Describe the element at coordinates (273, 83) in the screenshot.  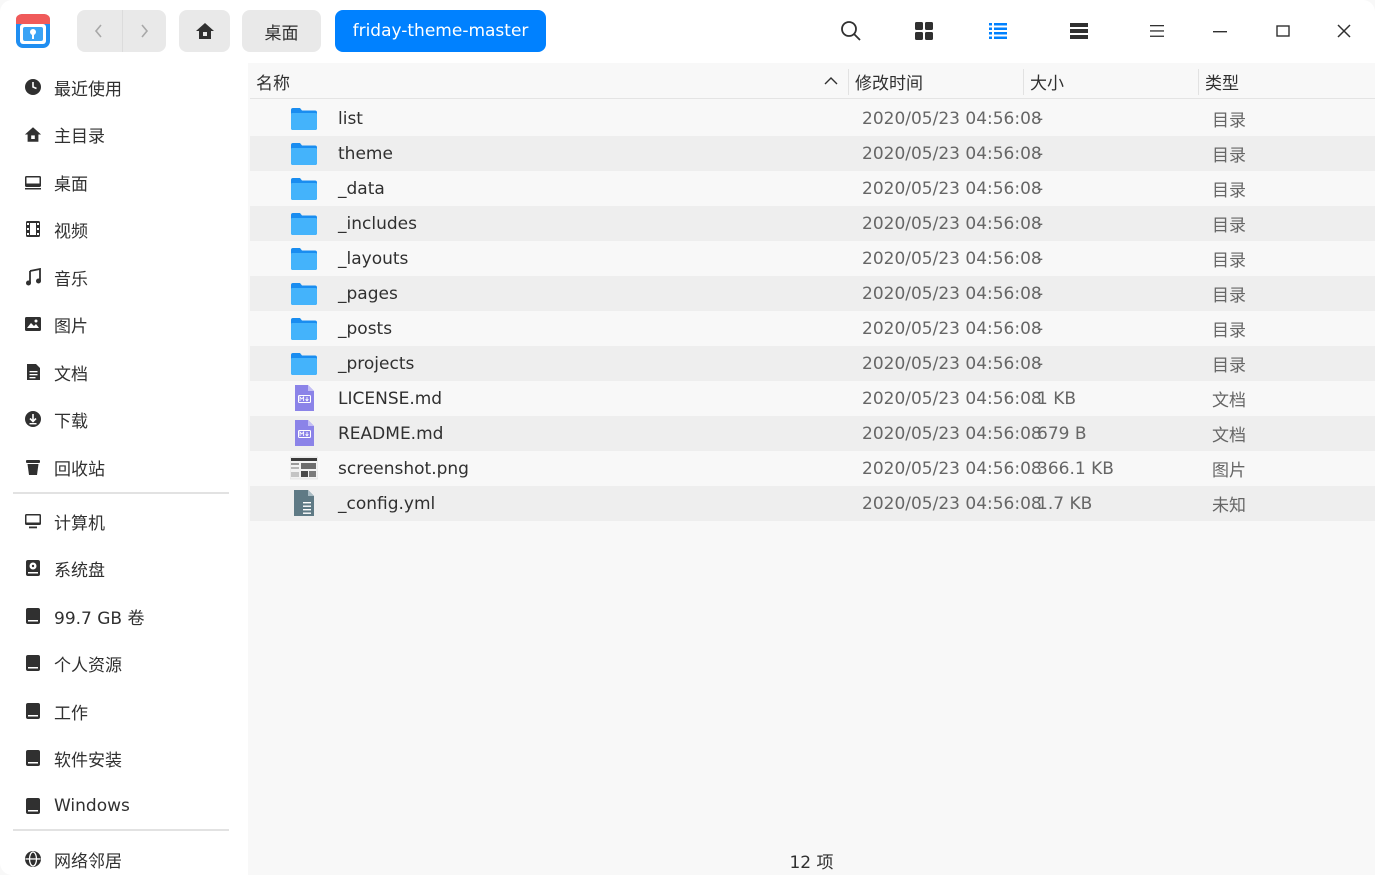
I see `column-header-label: 名称` at that location.